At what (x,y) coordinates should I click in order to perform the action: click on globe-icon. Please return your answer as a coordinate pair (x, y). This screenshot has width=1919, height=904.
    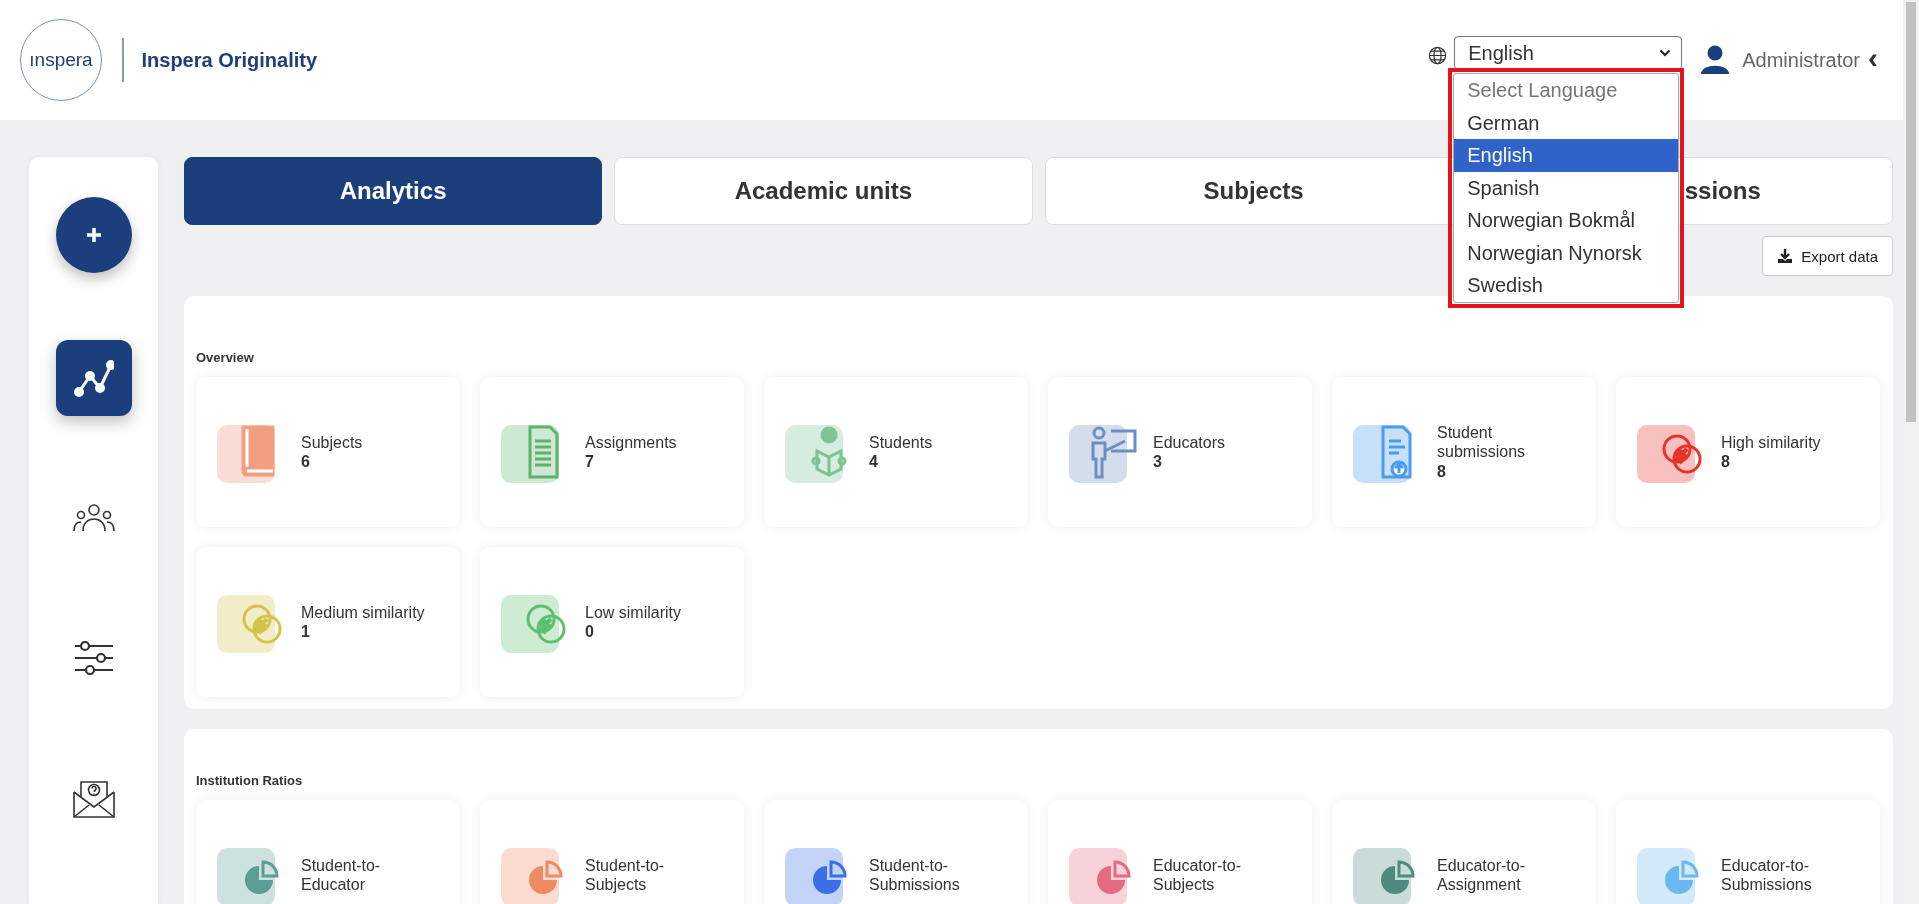
    Looking at the image, I should click on (1438, 55).